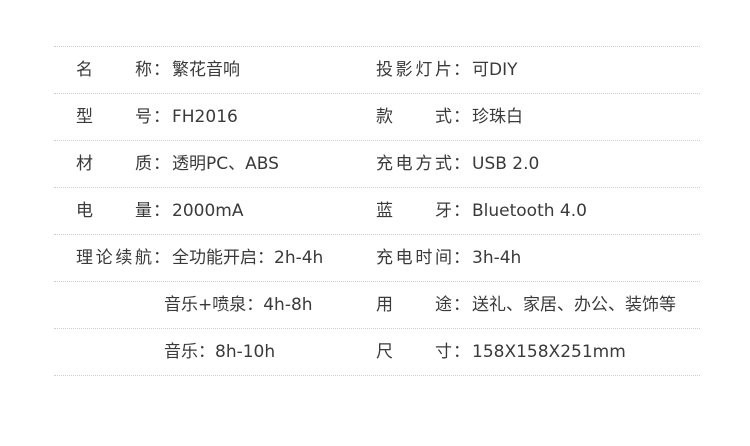  What do you see at coordinates (497, 258) in the screenshot?
I see `spec-value: 3h-4h` at bounding box center [497, 258].